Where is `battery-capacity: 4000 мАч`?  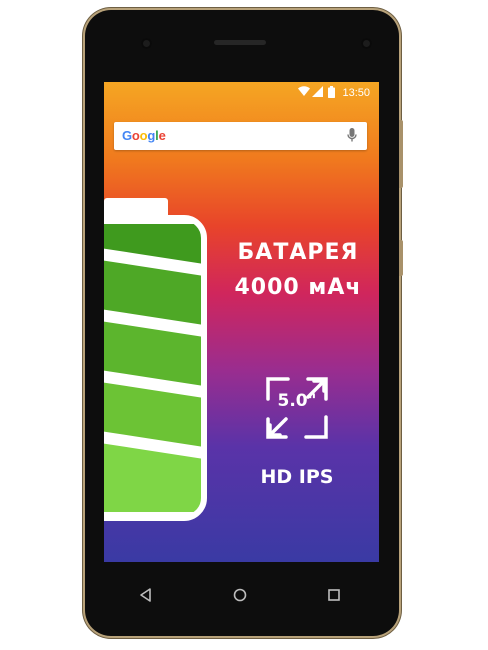 battery-capacity: 4000 мАч is located at coordinates (298, 287).